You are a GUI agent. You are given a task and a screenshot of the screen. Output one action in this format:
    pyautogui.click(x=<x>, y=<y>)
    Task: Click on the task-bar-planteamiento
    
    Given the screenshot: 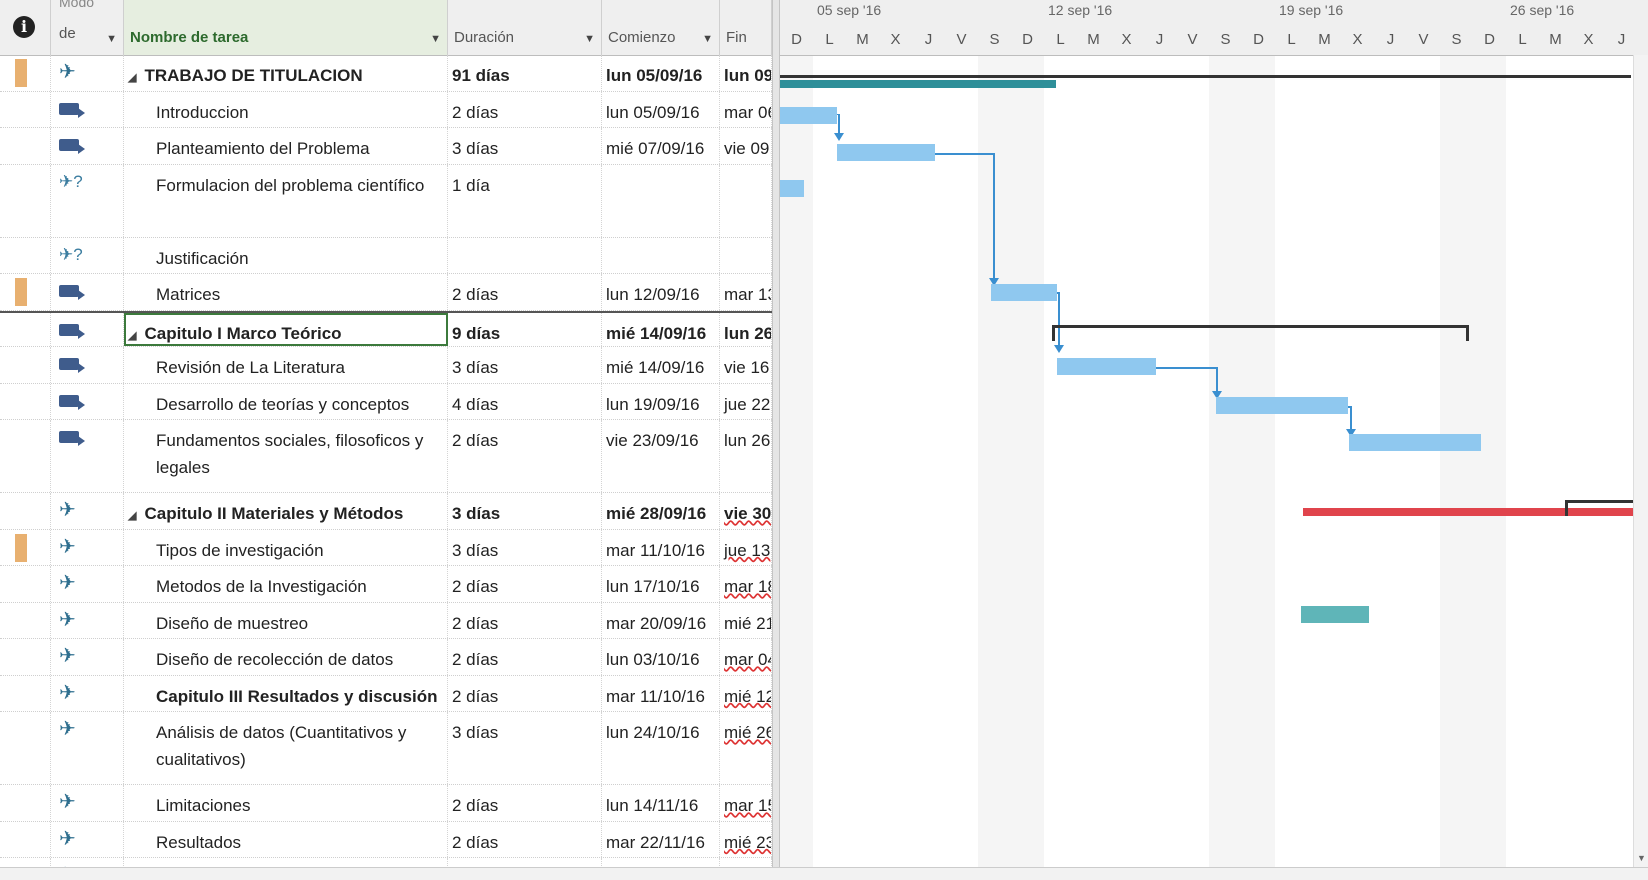 What is the action you would take?
    pyautogui.click(x=886, y=152)
    